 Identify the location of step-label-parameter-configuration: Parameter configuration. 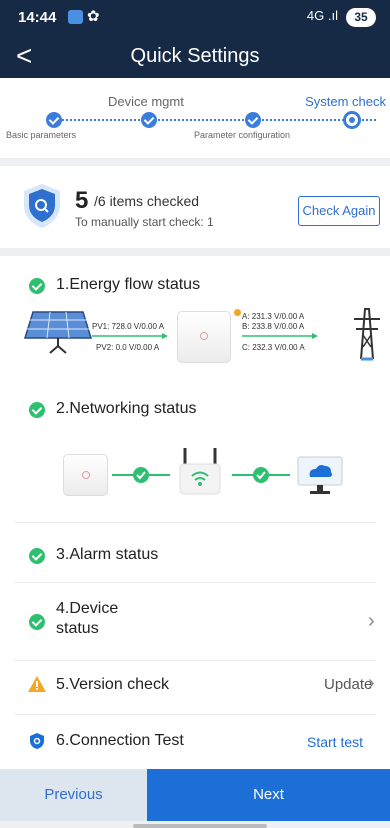
(242, 135).